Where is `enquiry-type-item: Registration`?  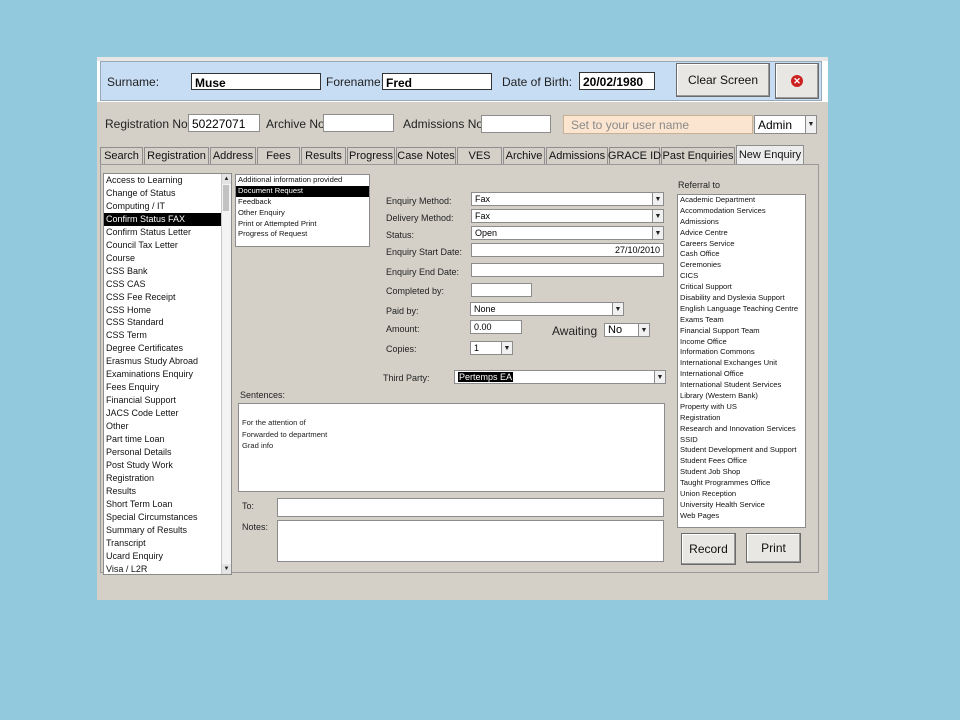 enquiry-type-item: Registration is located at coordinates (167, 478).